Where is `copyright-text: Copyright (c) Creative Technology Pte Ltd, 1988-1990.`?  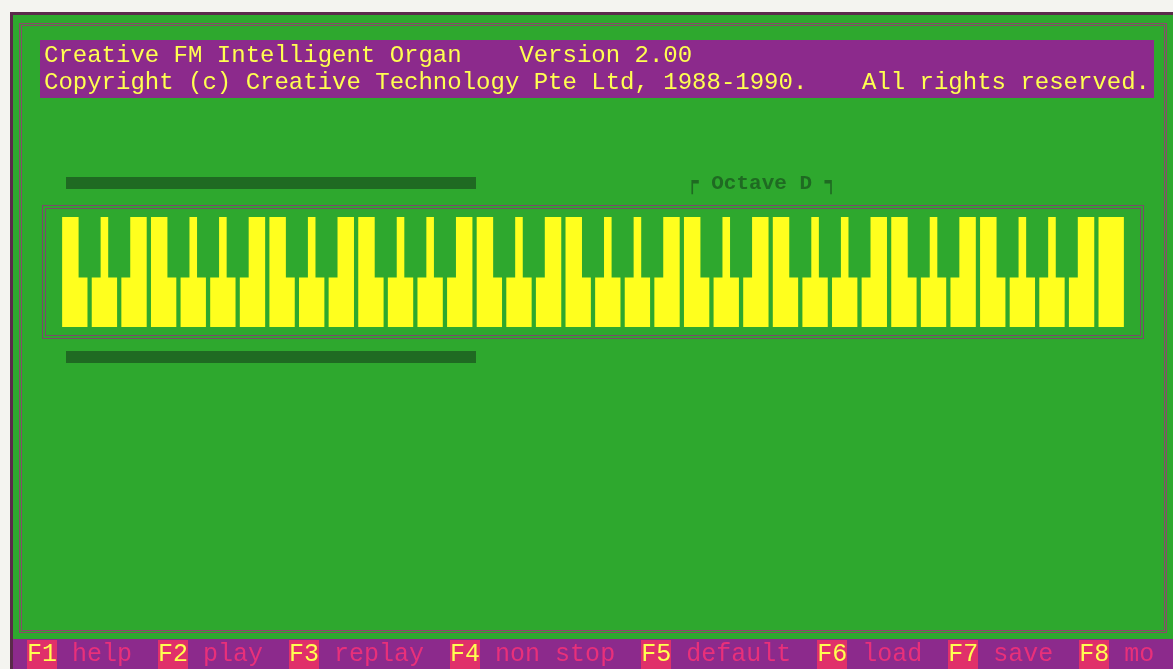
copyright-text: Copyright (c) Creative Technology Pte Ltd, 1988-1990. is located at coordinates (426, 82).